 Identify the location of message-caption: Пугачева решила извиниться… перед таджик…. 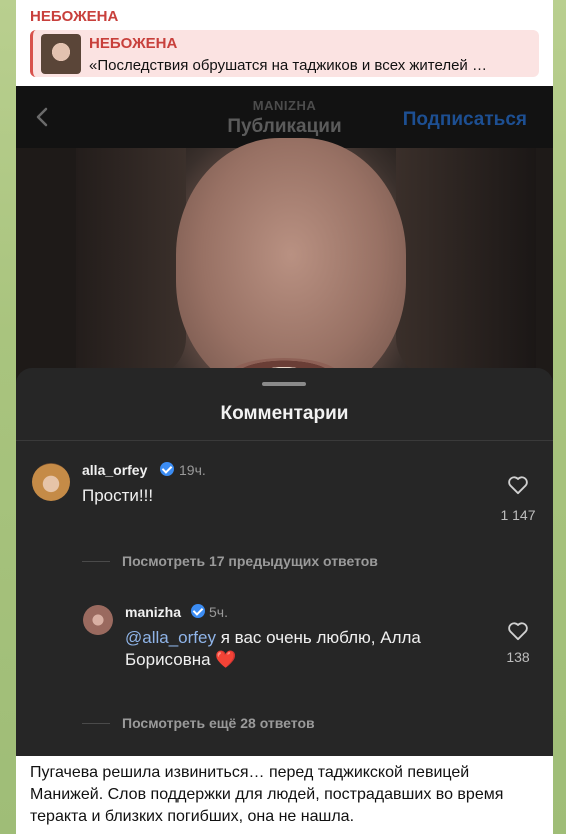
(267, 794).